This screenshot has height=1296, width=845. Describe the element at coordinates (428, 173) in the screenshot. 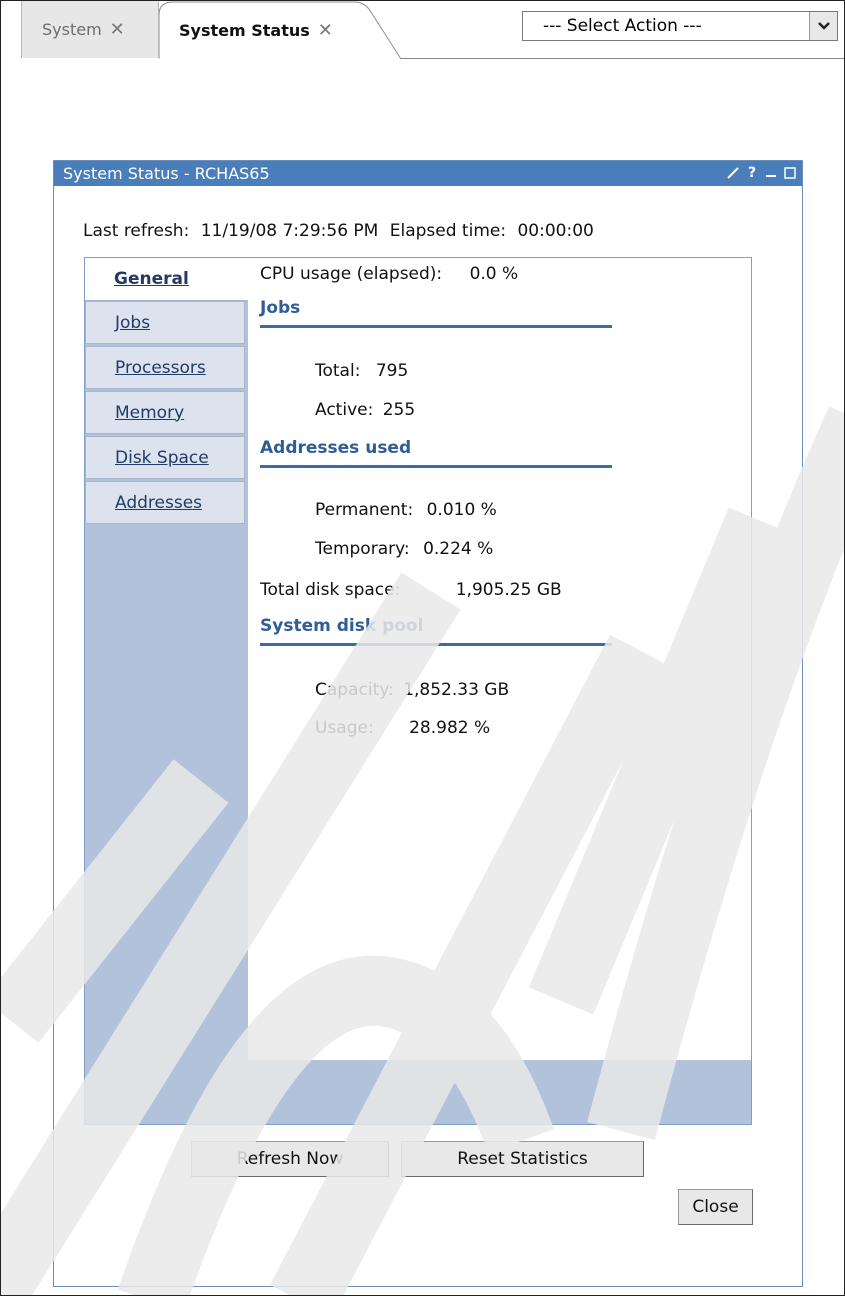

I see `portlet-titlebar: System Status - RCHAS65 ?` at that location.